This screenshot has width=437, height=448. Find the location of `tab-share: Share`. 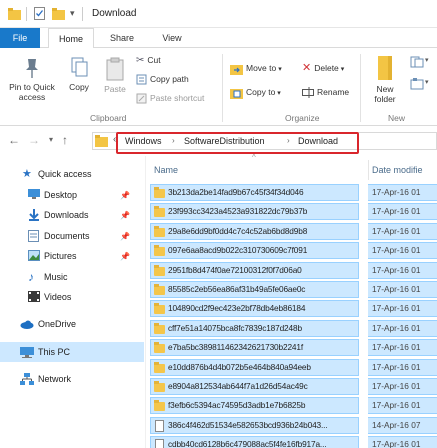

tab-share: Share is located at coordinates (122, 38).